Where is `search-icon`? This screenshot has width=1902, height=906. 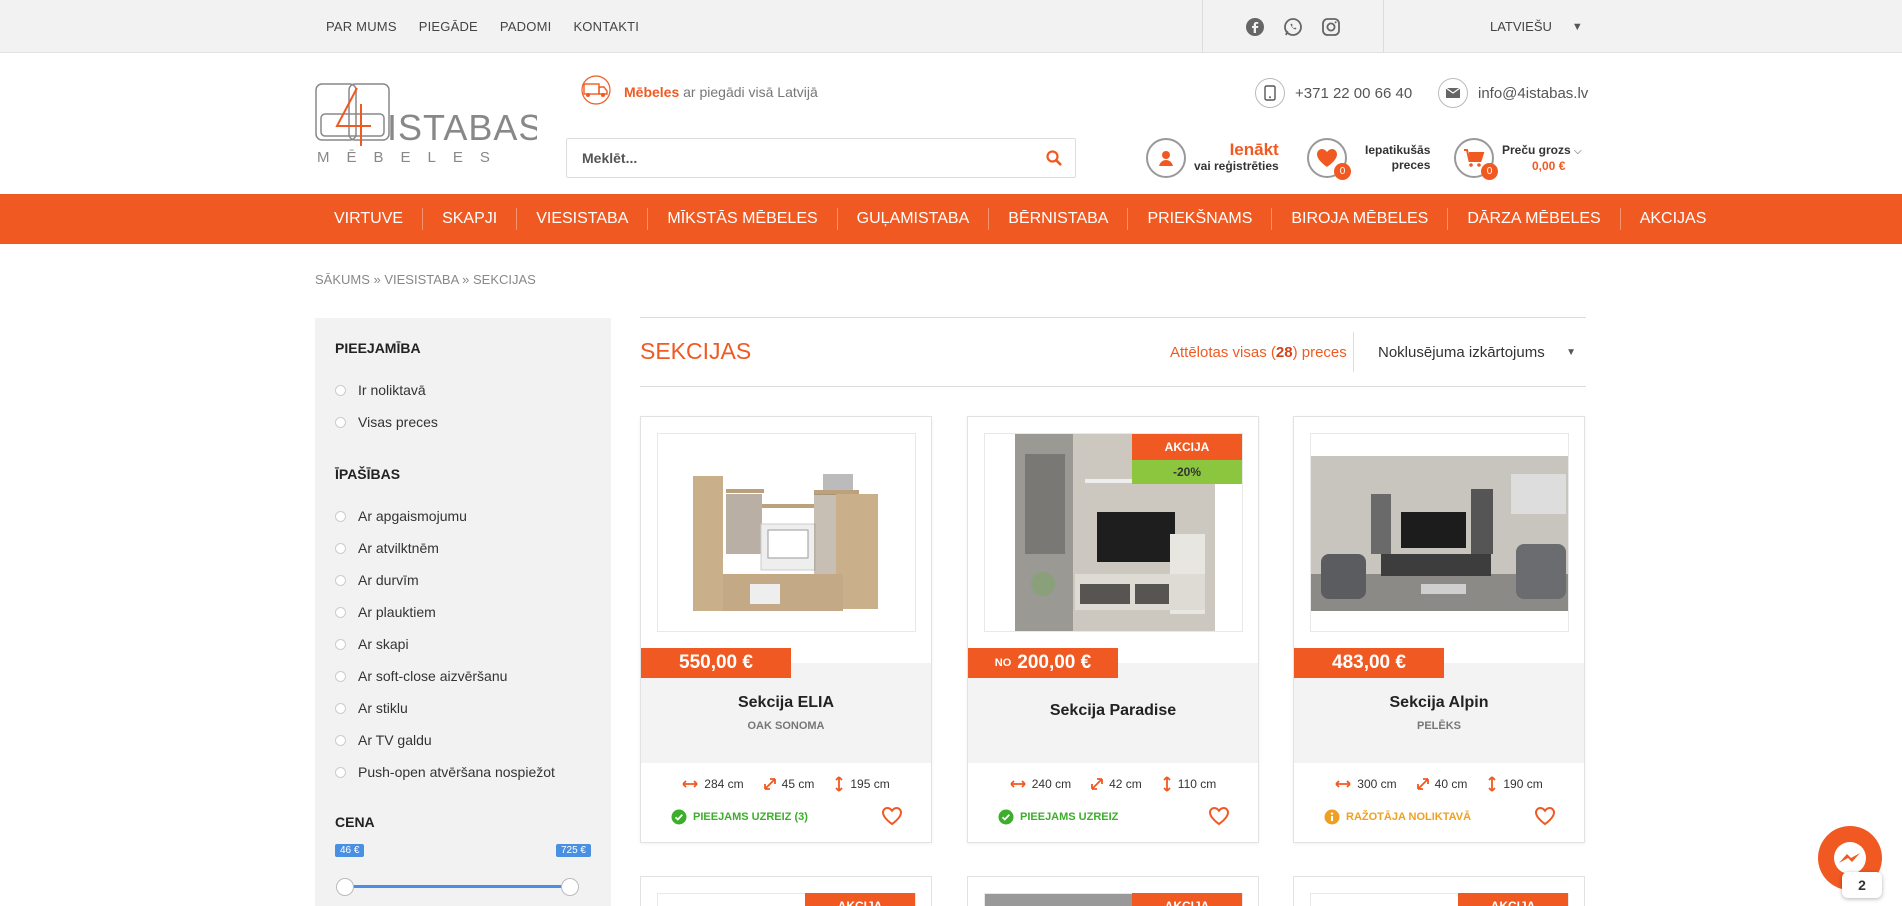 search-icon is located at coordinates (1054, 158).